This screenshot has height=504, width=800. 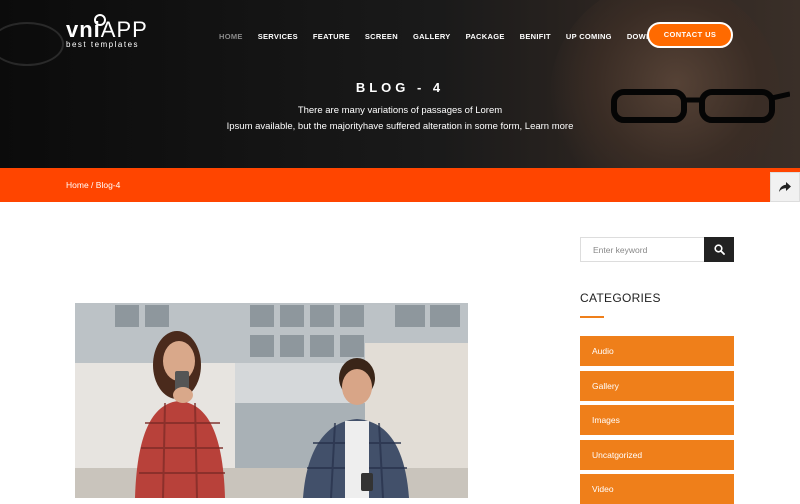 What do you see at coordinates (108, 185) in the screenshot?
I see `breadcrumb-current: Blog-4` at bounding box center [108, 185].